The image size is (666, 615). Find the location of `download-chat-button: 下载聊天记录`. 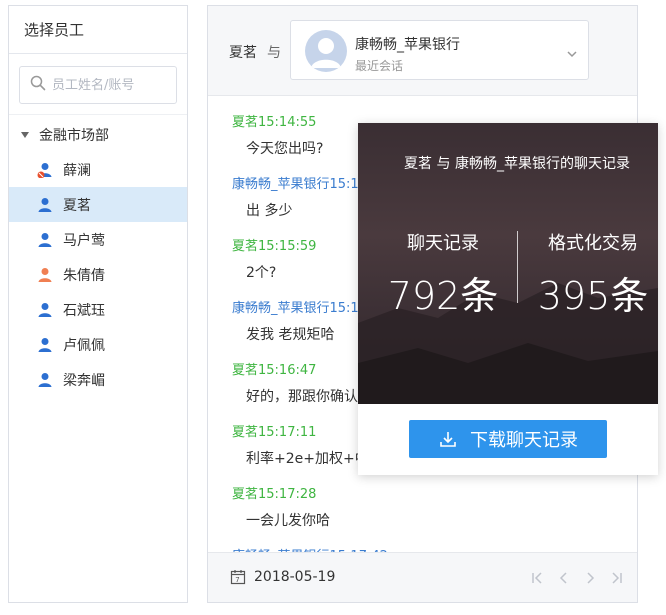

download-chat-button: 下载聊天记录 is located at coordinates (508, 439).